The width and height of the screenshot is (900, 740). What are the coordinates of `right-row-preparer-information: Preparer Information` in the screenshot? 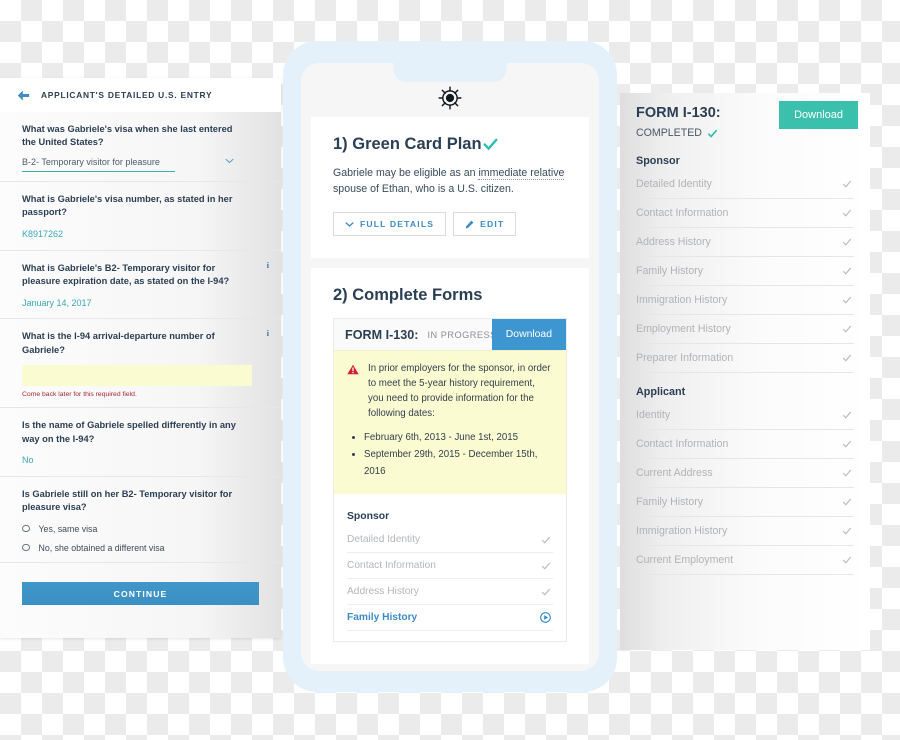 It's located at (745, 358).